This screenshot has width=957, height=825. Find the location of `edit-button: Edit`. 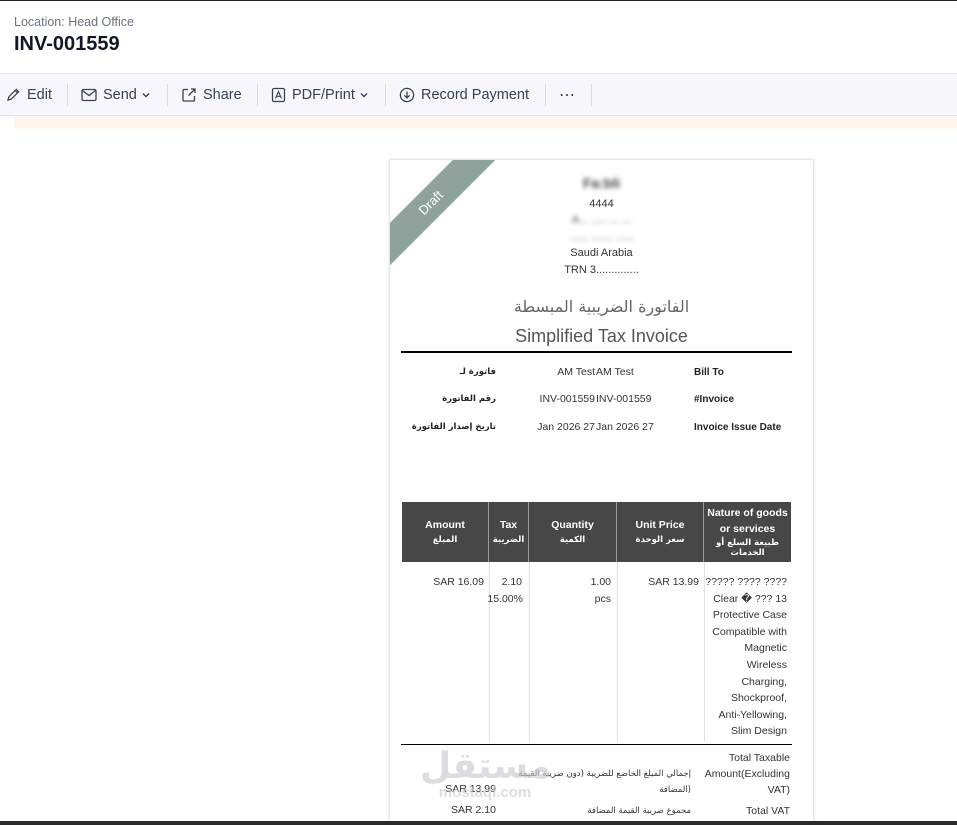

edit-button: Edit is located at coordinates (29, 94).